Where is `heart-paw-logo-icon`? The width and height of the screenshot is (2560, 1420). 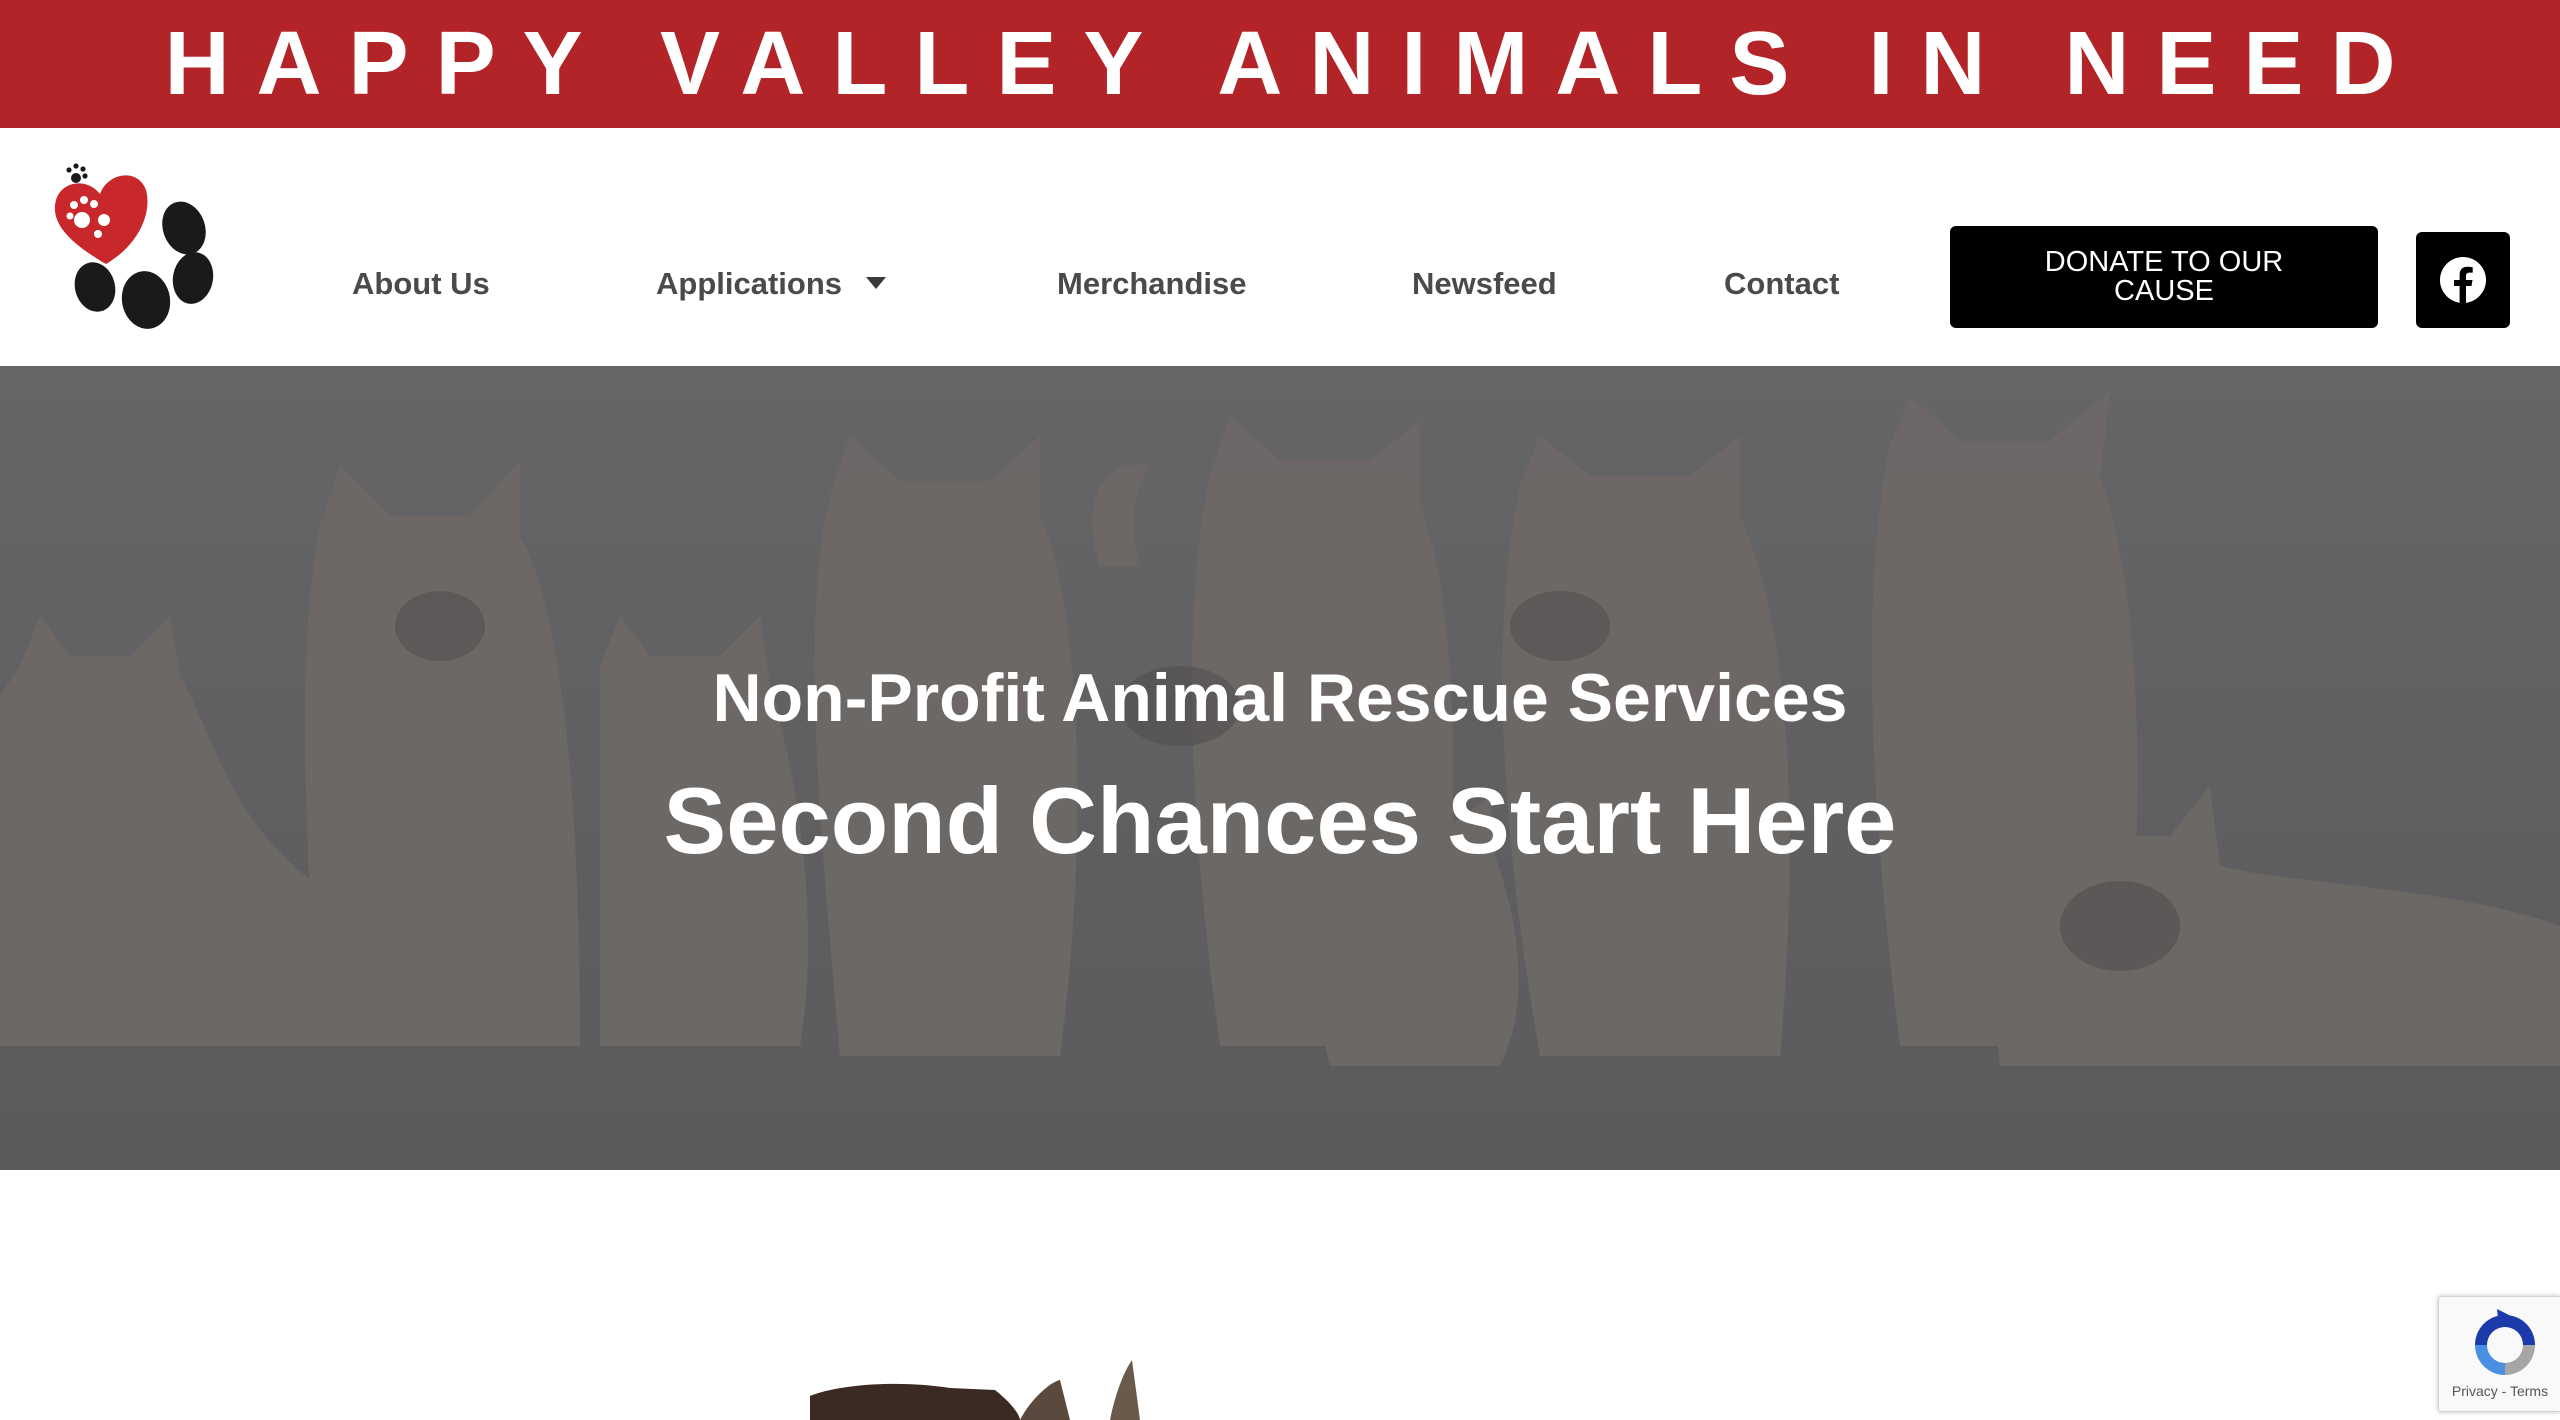
heart-paw-logo-icon is located at coordinates (134, 246).